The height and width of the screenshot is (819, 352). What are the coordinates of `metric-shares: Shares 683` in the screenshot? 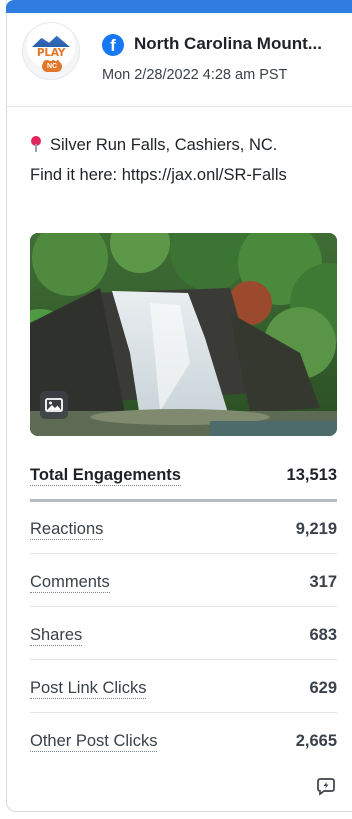 It's located at (183, 636).